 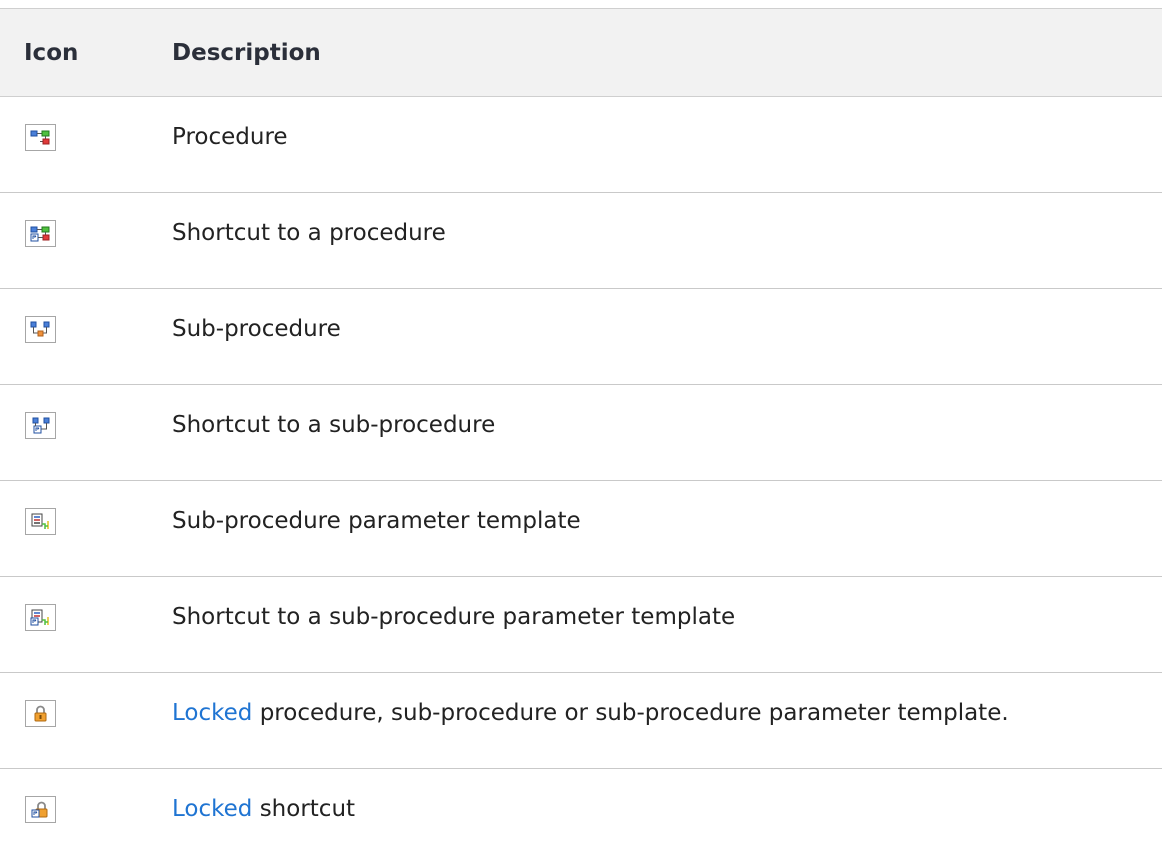 I want to click on row-description: Procedure, so click(x=230, y=137).